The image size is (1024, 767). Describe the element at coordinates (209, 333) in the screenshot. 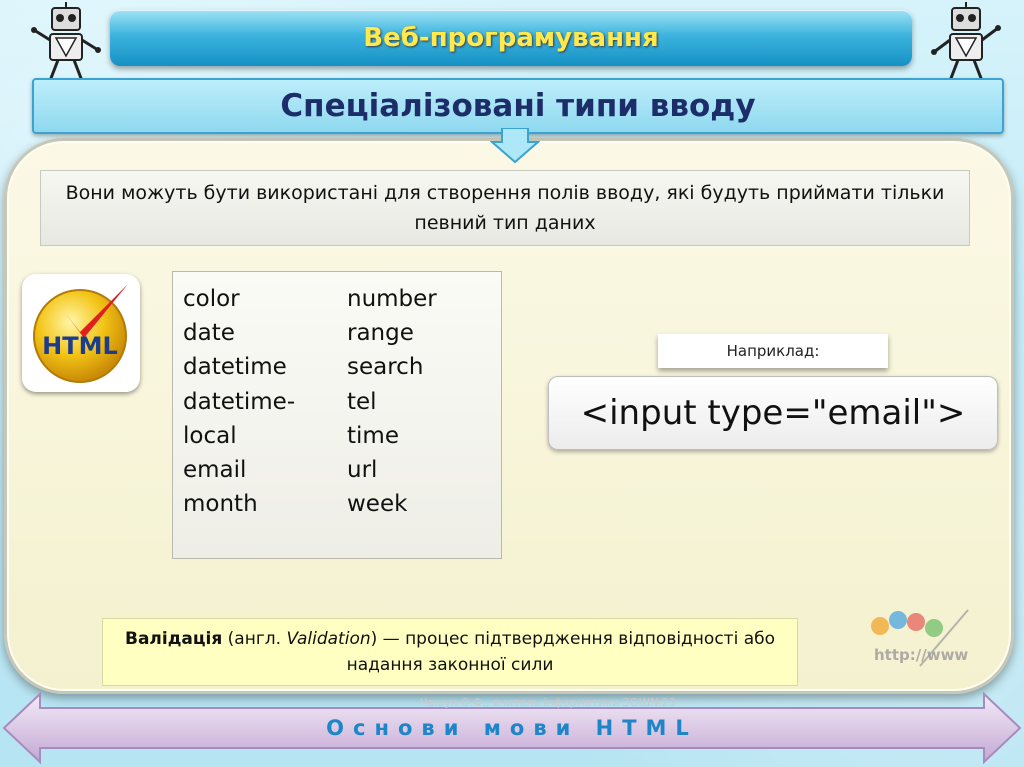

I see `list-item: date` at that location.